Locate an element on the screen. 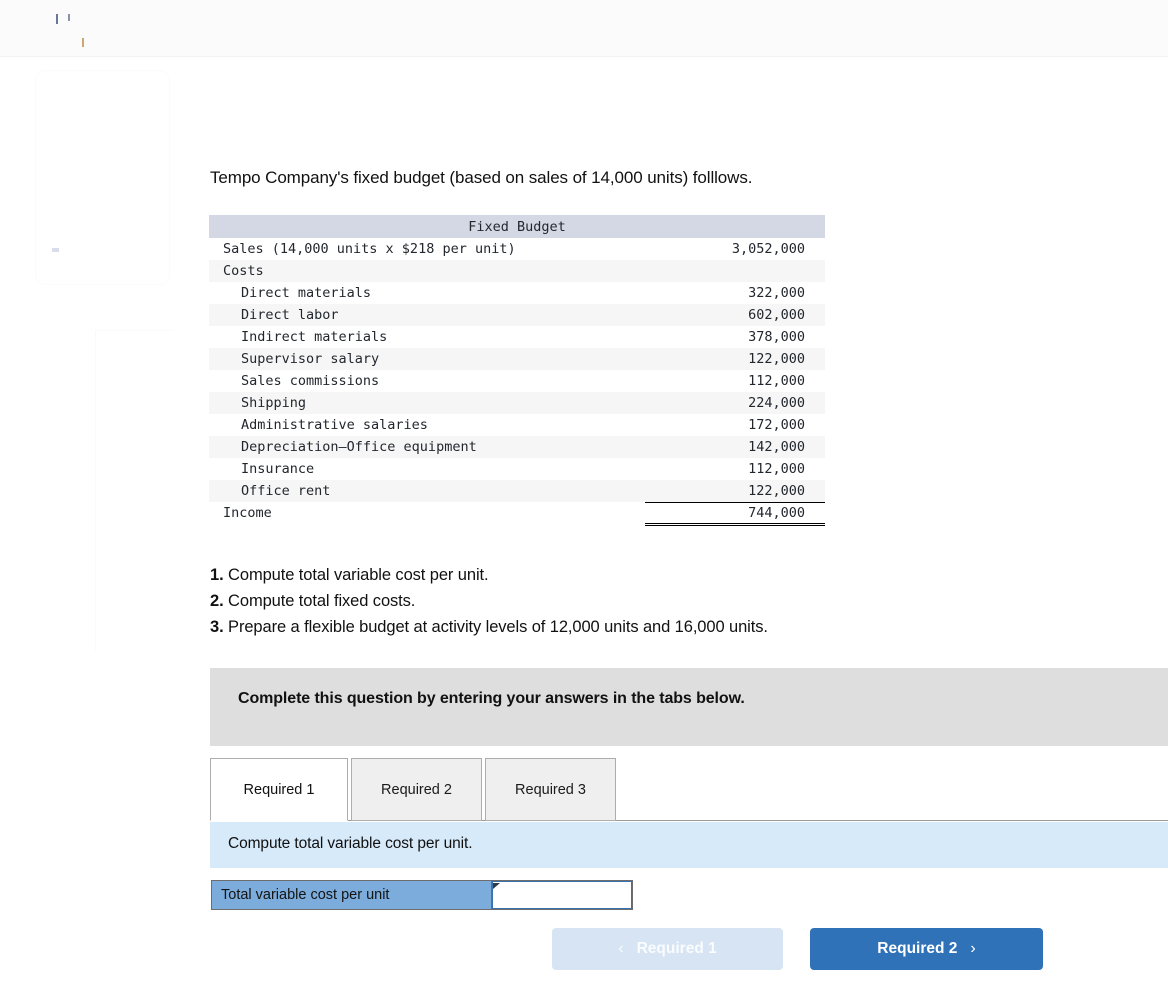  table-row-amount: 3,052,000 is located at coordinates (768, 249).